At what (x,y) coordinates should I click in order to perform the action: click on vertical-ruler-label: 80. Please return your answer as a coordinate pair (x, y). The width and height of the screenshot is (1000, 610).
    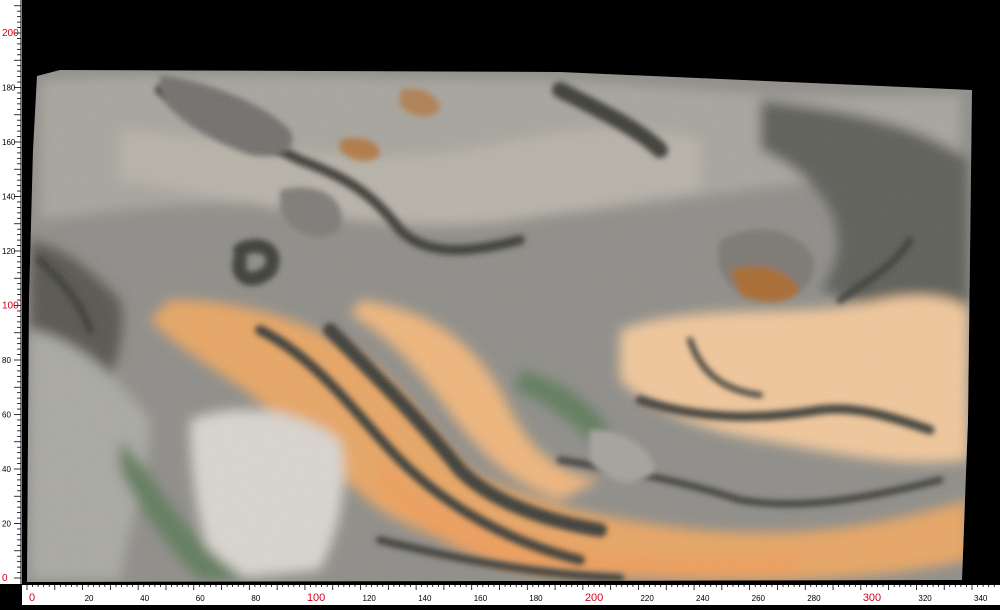
    Looking at the image, I should click on (6, 360).